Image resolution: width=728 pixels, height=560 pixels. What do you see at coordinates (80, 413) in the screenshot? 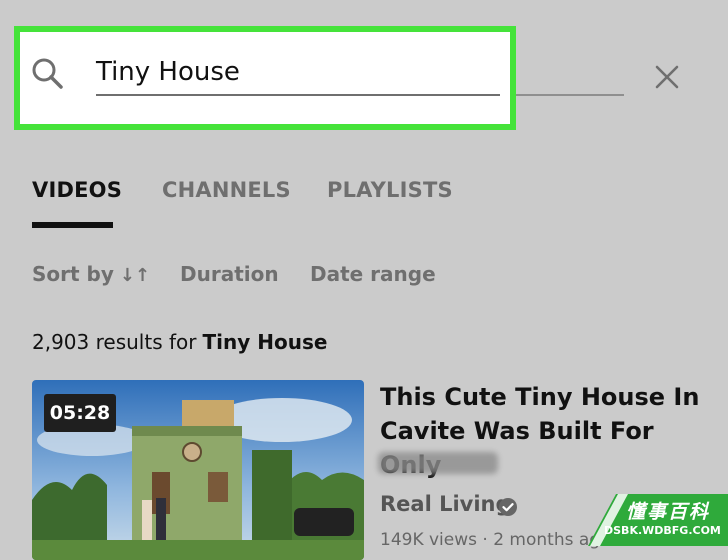
I see `duration-badge: 05:28` at bounding box center [80, 413].